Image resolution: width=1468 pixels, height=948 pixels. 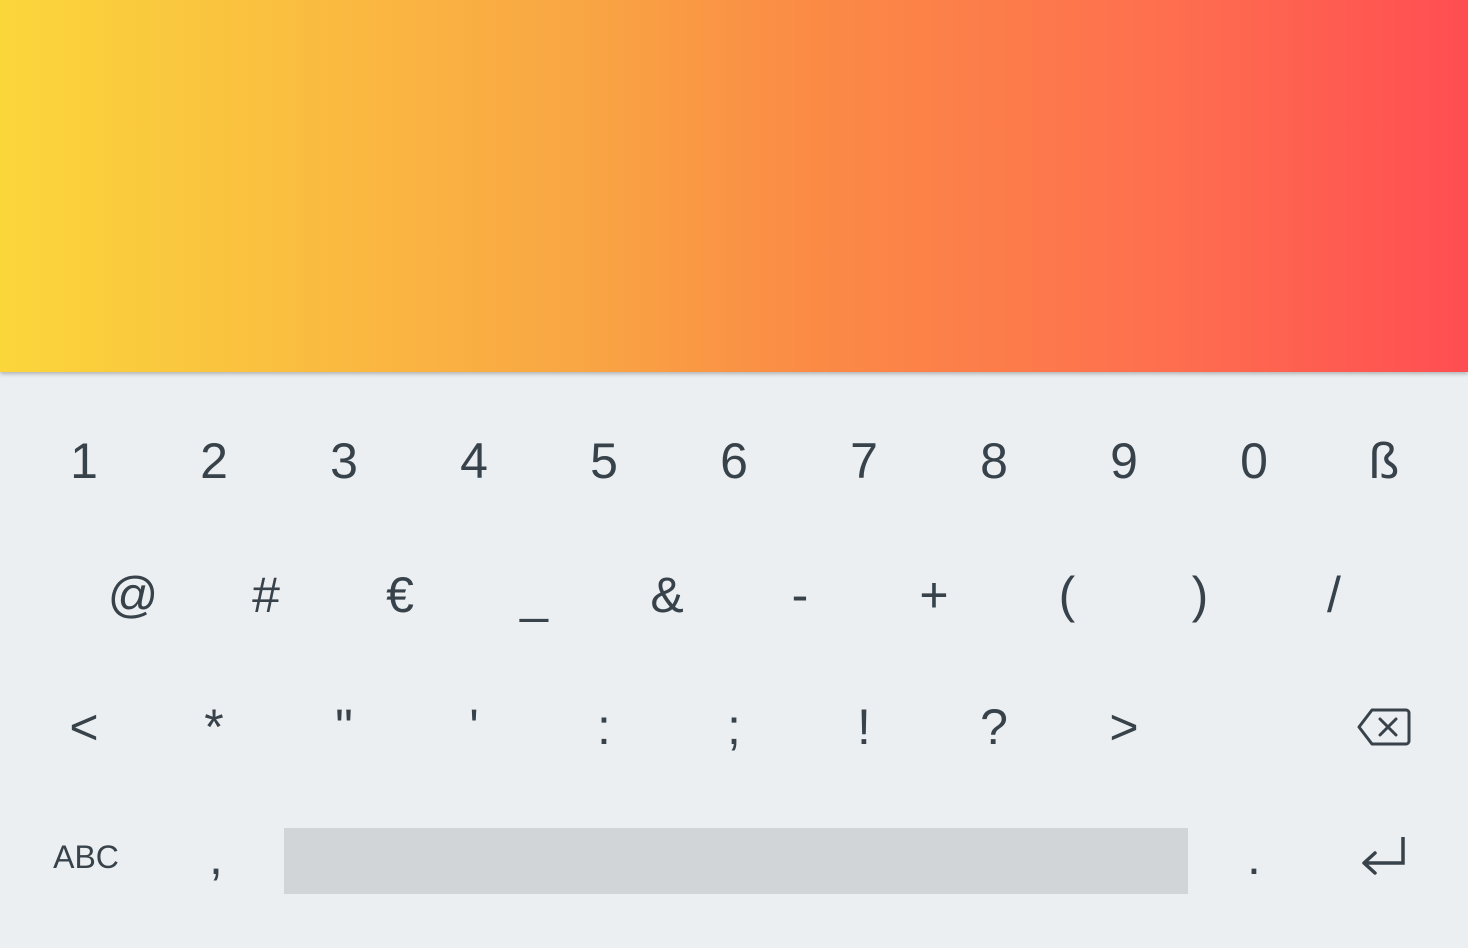 I want to click on key-minus: -, so click(x=800, y=595).